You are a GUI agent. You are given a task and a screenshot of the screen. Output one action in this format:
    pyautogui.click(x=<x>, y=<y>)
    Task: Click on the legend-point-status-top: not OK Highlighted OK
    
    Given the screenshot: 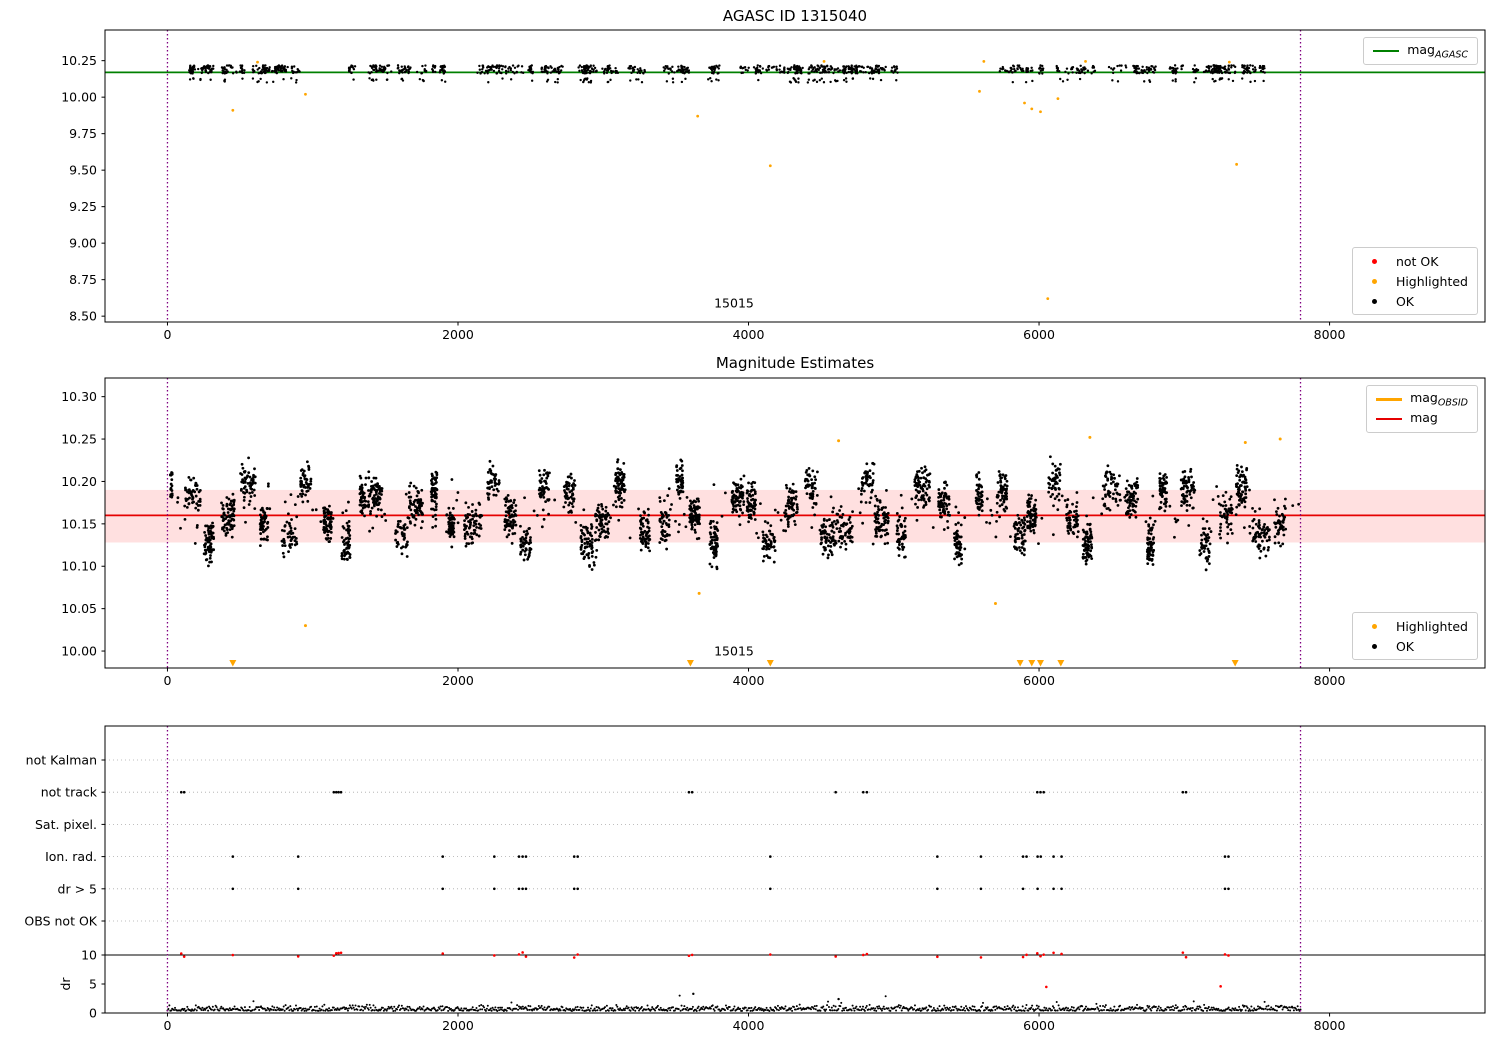 What is the action you would take?
    pyautogui.click(x=1414, y=281)
    